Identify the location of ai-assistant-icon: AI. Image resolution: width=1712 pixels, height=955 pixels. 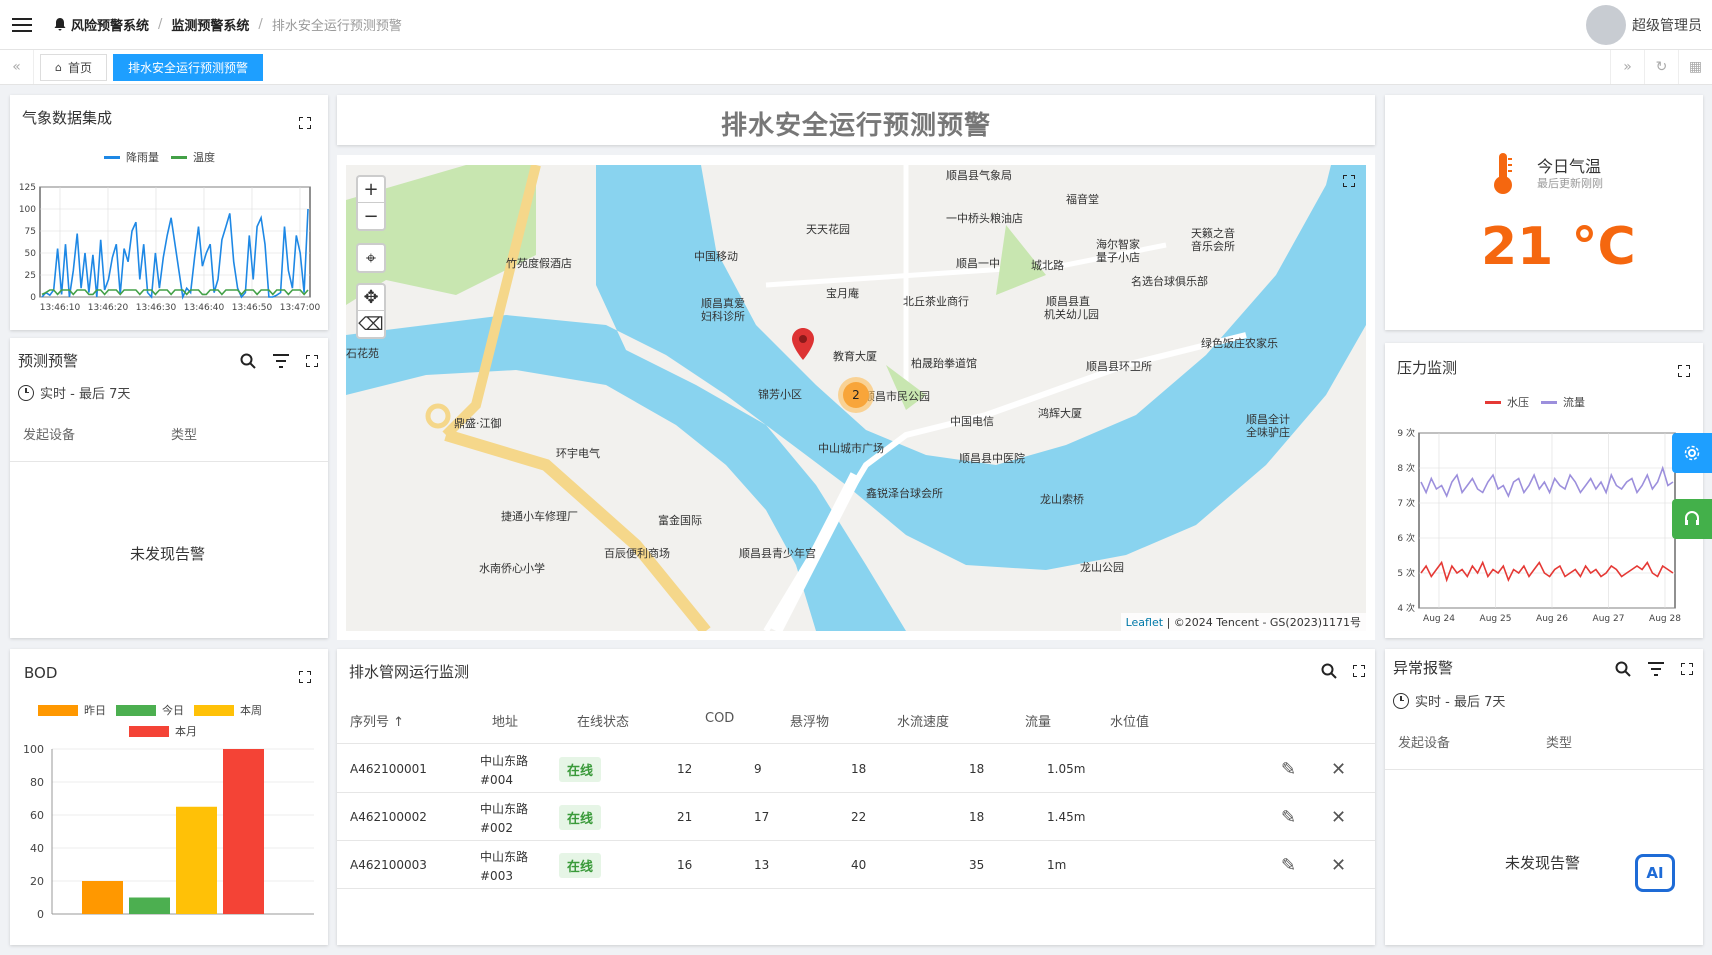
(1655, 873).